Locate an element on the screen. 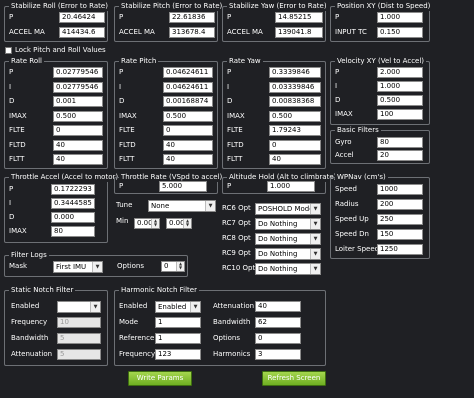 The width and height of the screenshot is (474, 398). chevron-down-icon: ▼ is located at coordinates (315, 209).